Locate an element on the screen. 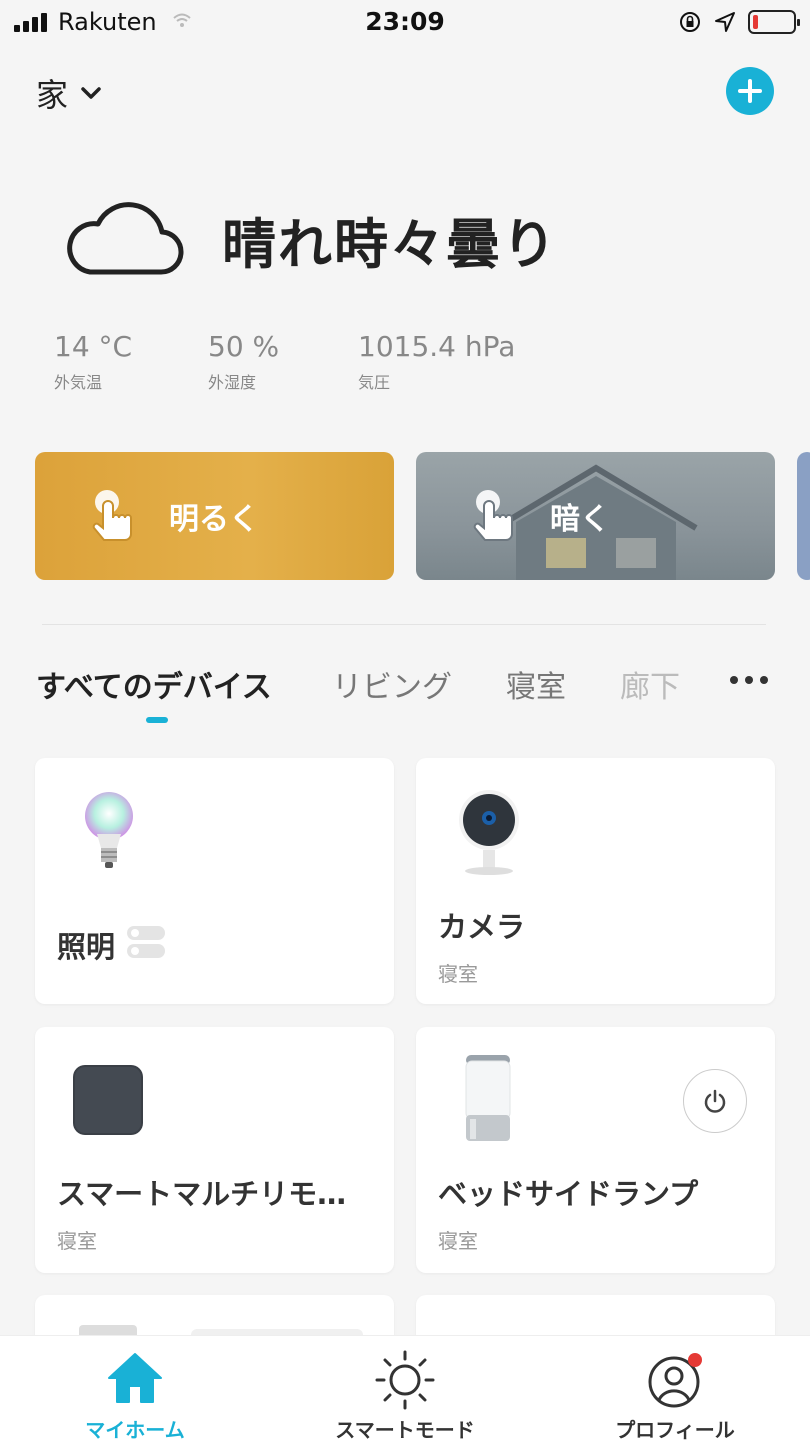 The height and width of the screenshot is (1441, 810). device-card-camera: カメラ 寝室 is located at coordinates (595, 881).